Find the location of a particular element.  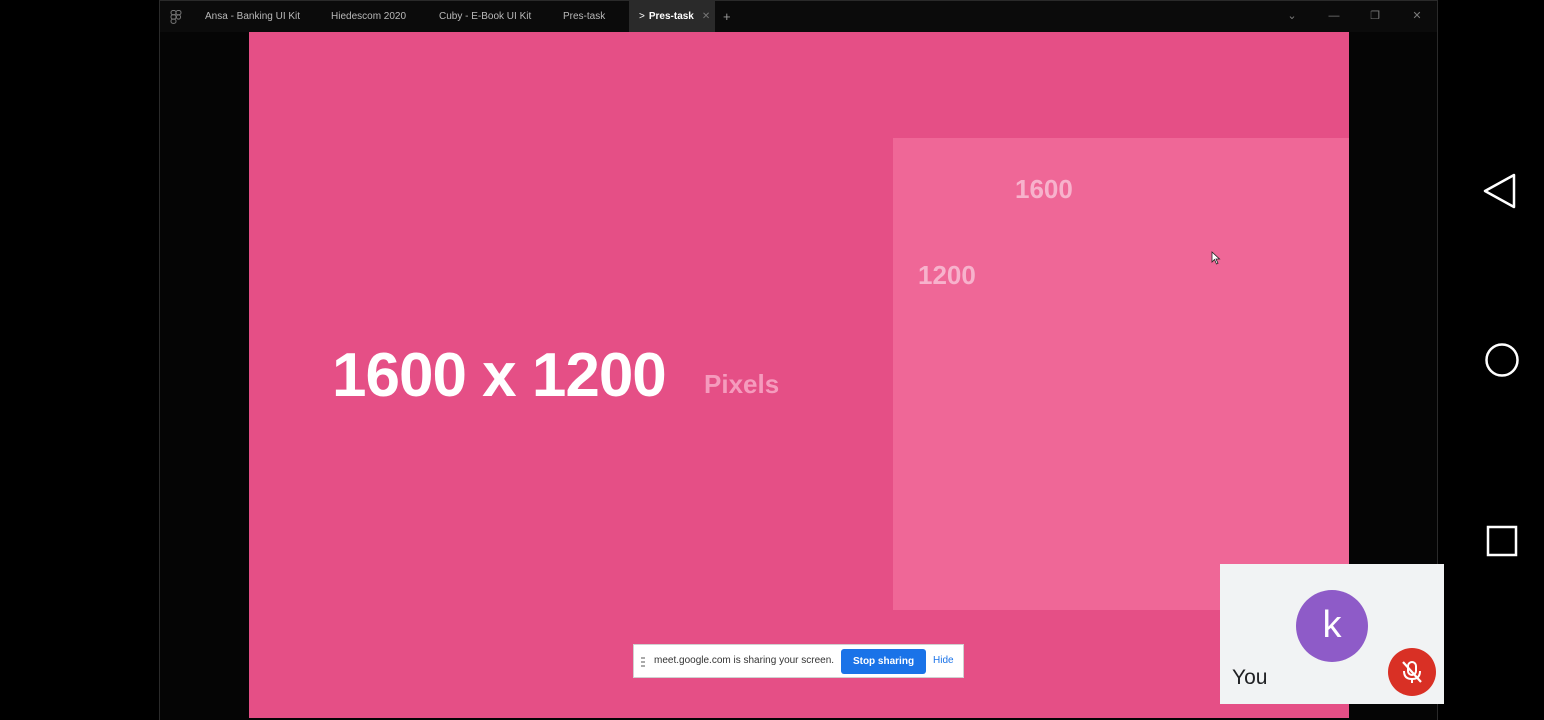

drag-handle-icon is located at coordinates (643, 662).